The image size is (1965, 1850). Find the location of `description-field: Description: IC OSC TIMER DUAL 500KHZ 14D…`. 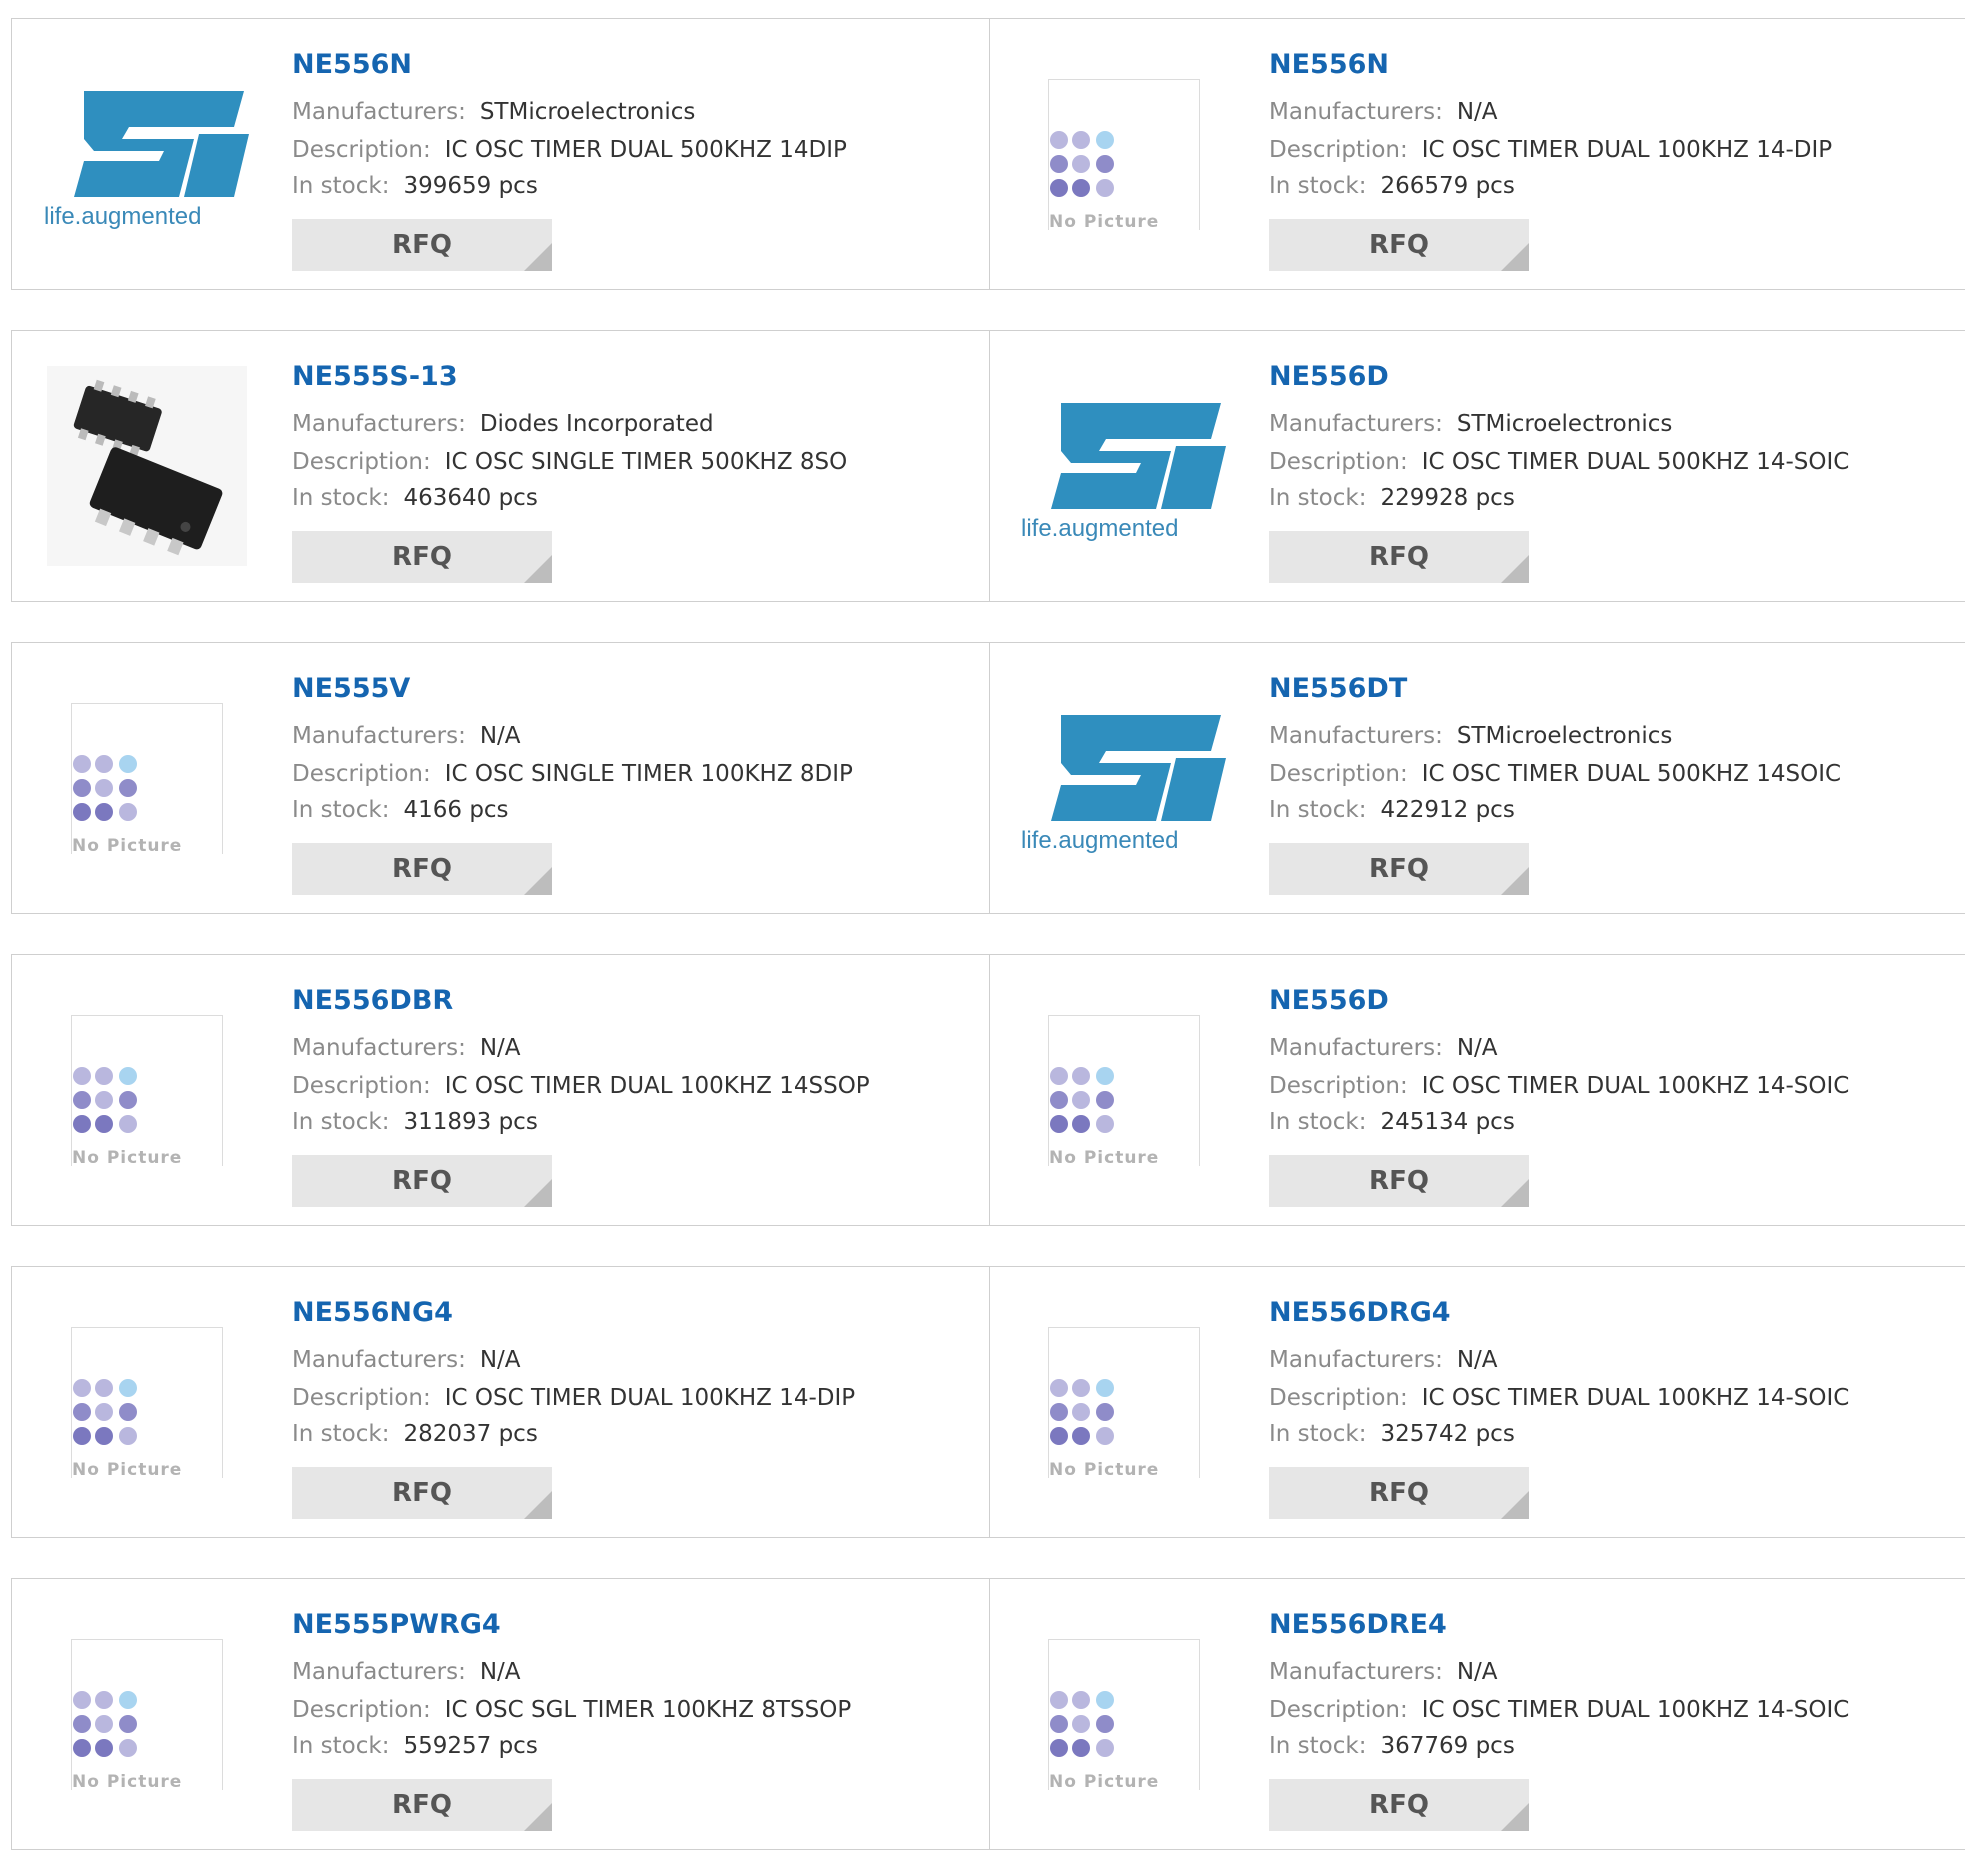

description-field: Description: IC OSC TIMER DUAL 500KHZ 14D… is located at coordinates (569, 150).